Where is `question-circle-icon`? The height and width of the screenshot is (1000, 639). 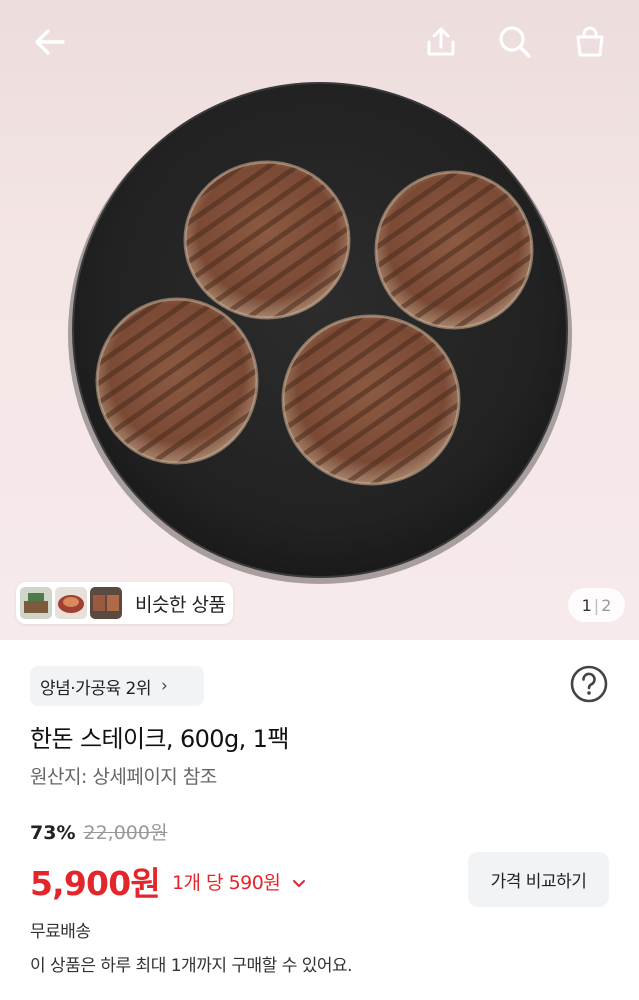
question-circle-icon is located at coordinates (589, 684).